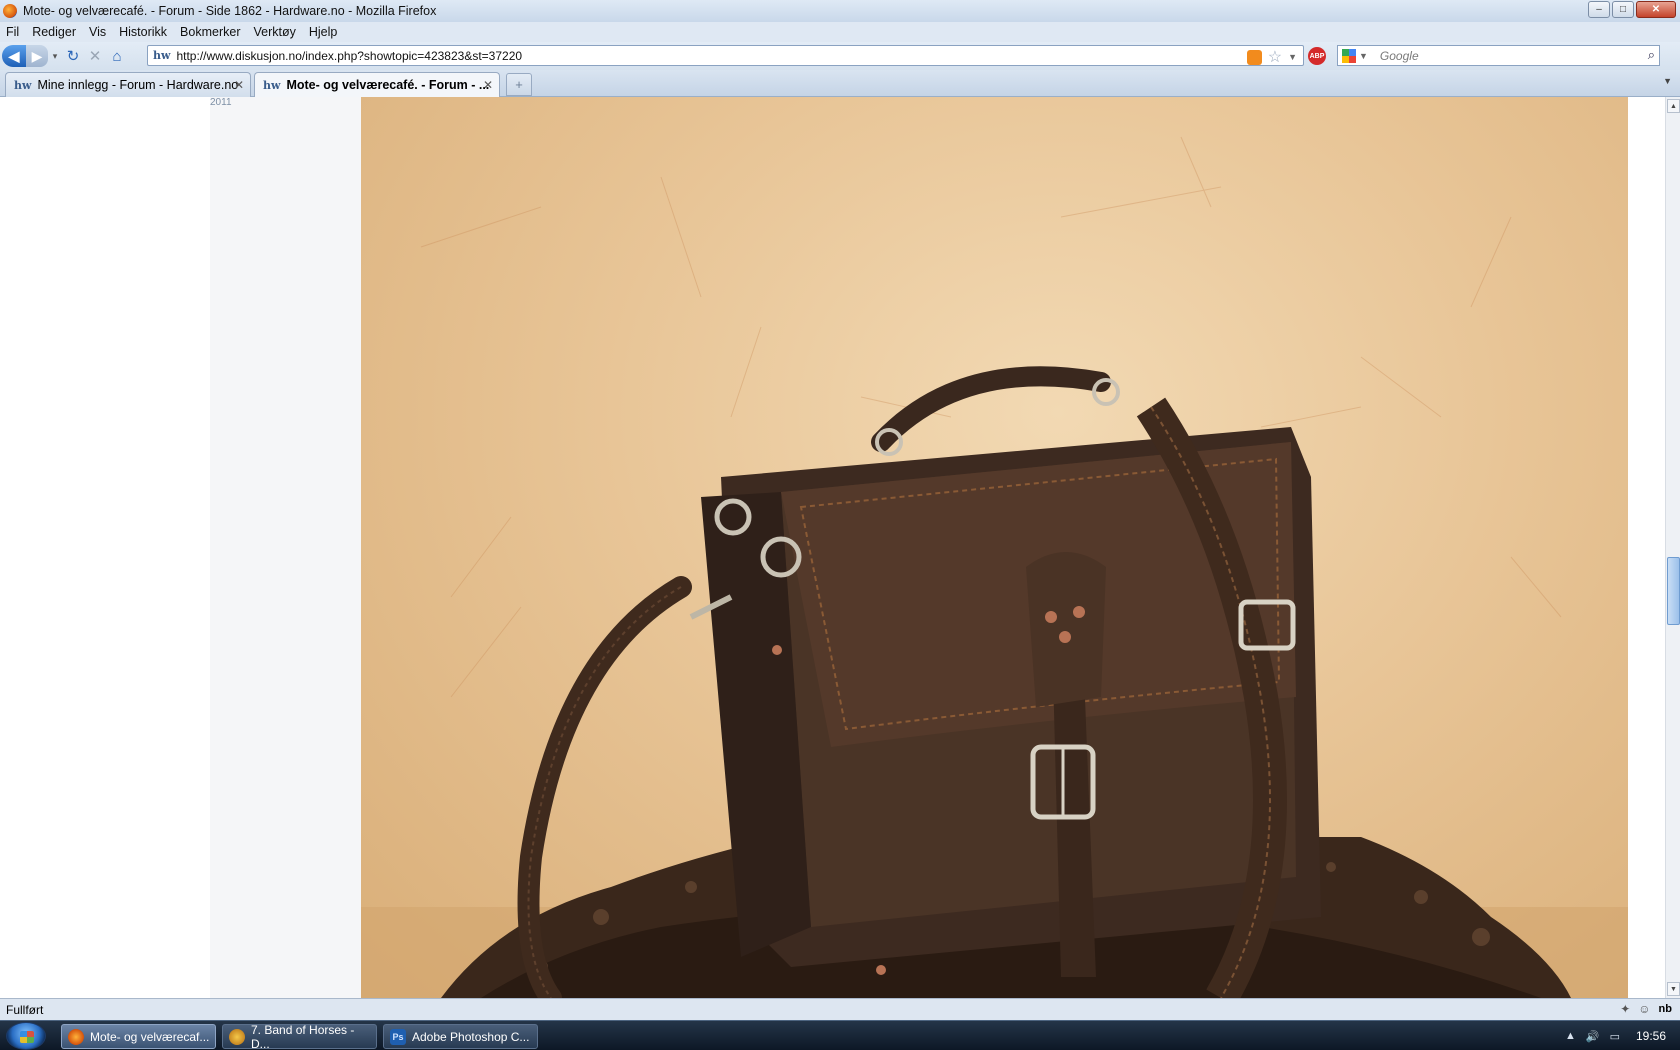 The width and height of the screenshot is (1680, 1050). I want to click on menu-bookmarks: Bokmerker, so click(210, 32).